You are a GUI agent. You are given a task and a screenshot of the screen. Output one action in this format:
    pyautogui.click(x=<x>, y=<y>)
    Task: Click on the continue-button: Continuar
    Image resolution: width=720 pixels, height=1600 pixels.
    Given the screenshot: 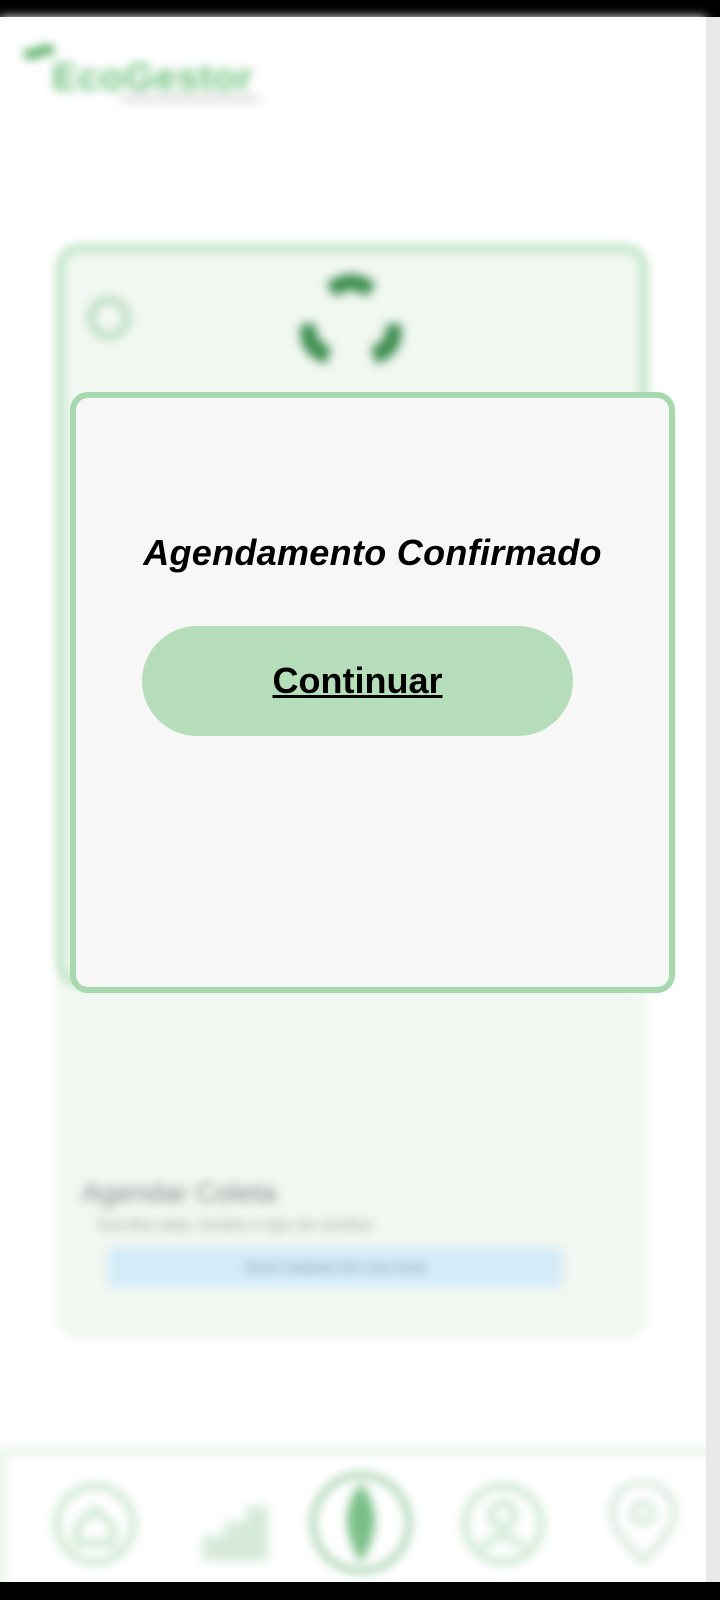 What is the action you would take?
    pyautogui.click(x=357, y=681)
    